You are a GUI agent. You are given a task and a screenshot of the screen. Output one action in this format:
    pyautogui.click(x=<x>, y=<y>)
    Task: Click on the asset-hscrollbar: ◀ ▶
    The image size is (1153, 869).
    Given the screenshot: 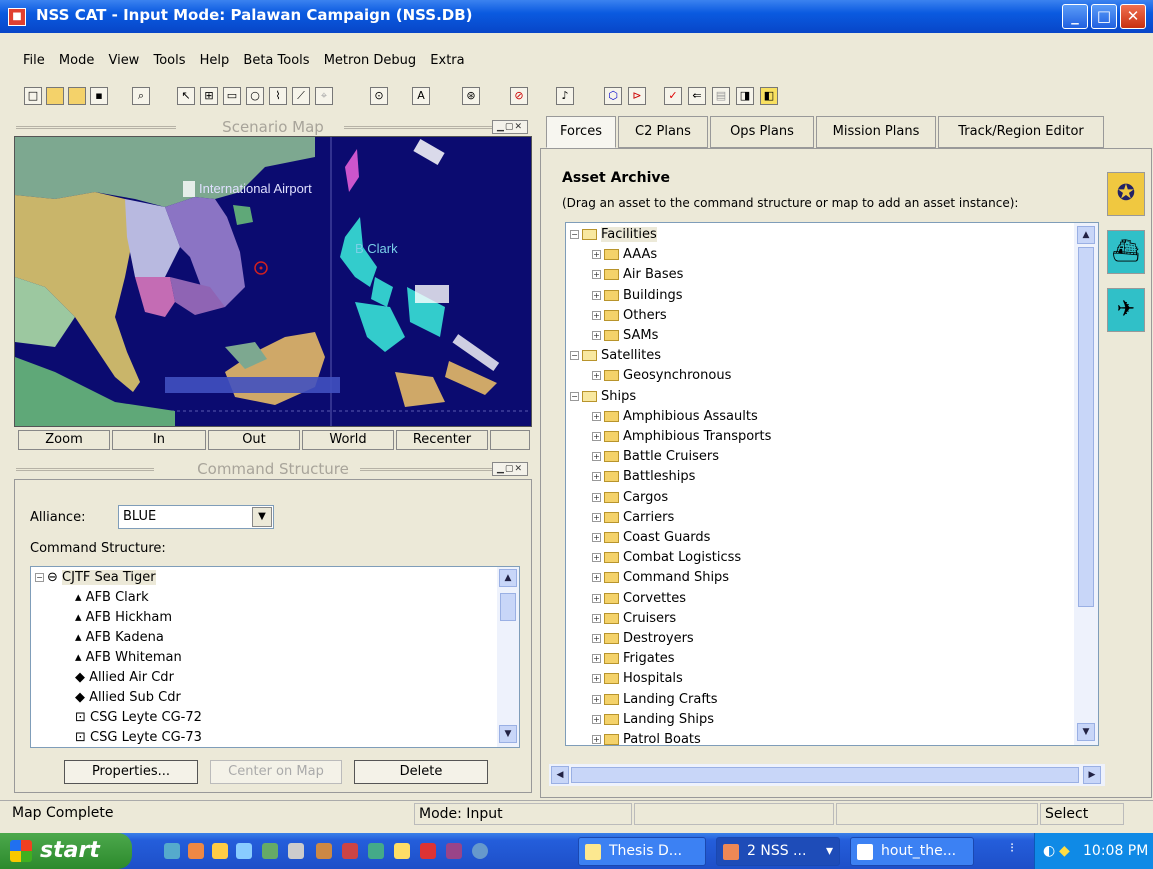 What is the action you would take?
    pyautogui.click(x=827, y=775)
    